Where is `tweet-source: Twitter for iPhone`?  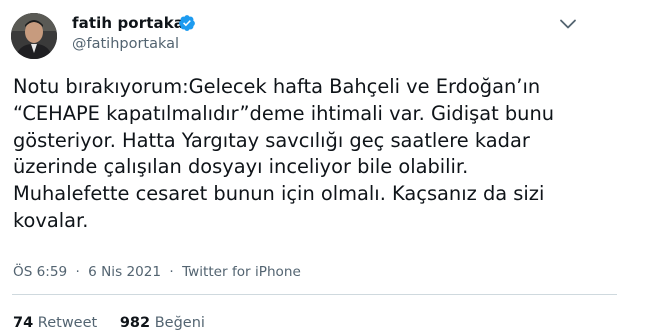
tweet-source: Twitter for iPhone is located at coordinates (241, 272).